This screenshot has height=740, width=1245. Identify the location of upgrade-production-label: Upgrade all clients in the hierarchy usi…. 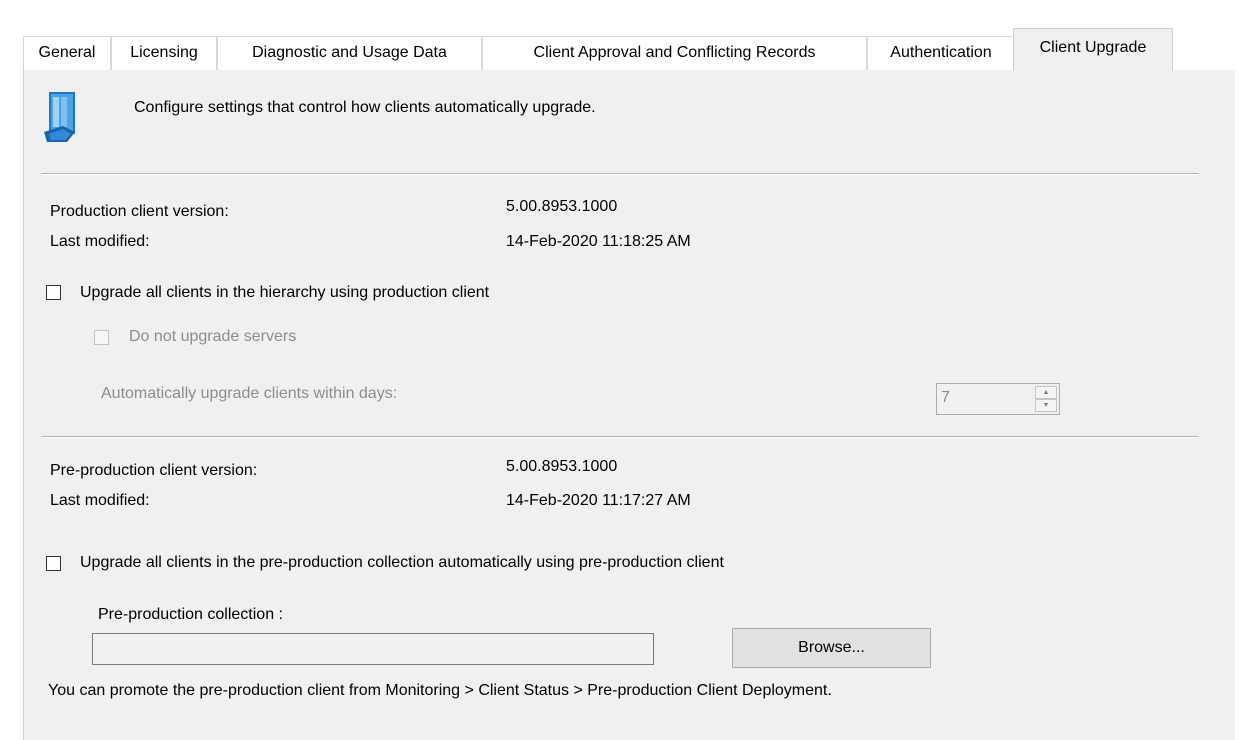
(284, 293).